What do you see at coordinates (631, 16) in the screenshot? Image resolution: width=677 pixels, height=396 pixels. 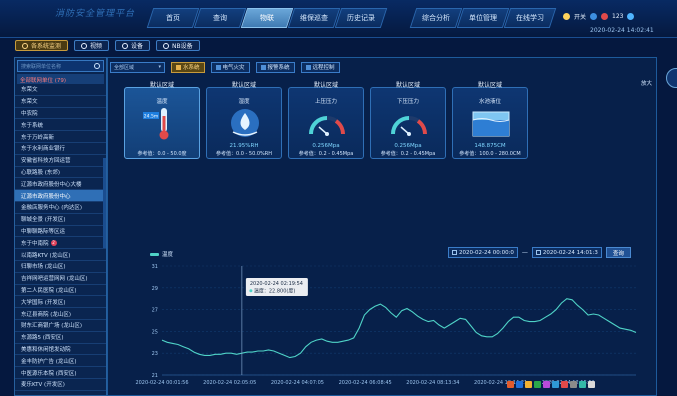 I see `settings-icon` at bounding box center [631, 16].